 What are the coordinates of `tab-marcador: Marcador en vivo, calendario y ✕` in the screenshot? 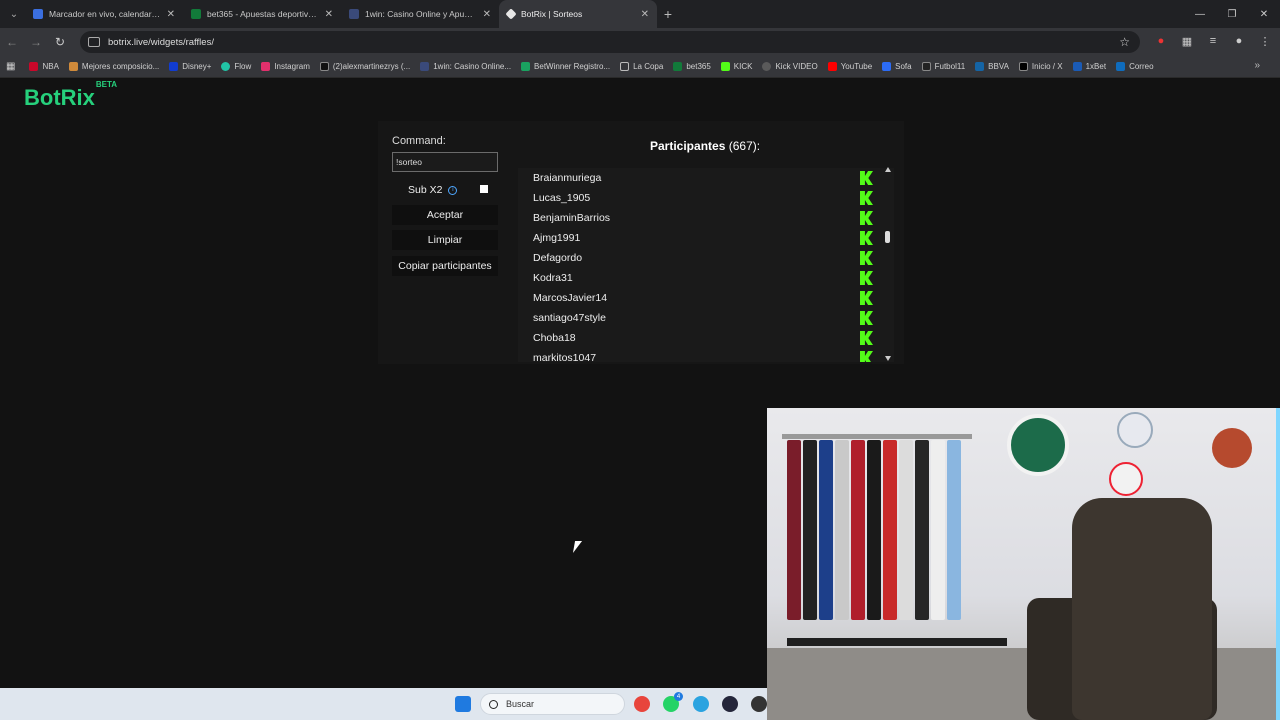 It's located at (104, 14).